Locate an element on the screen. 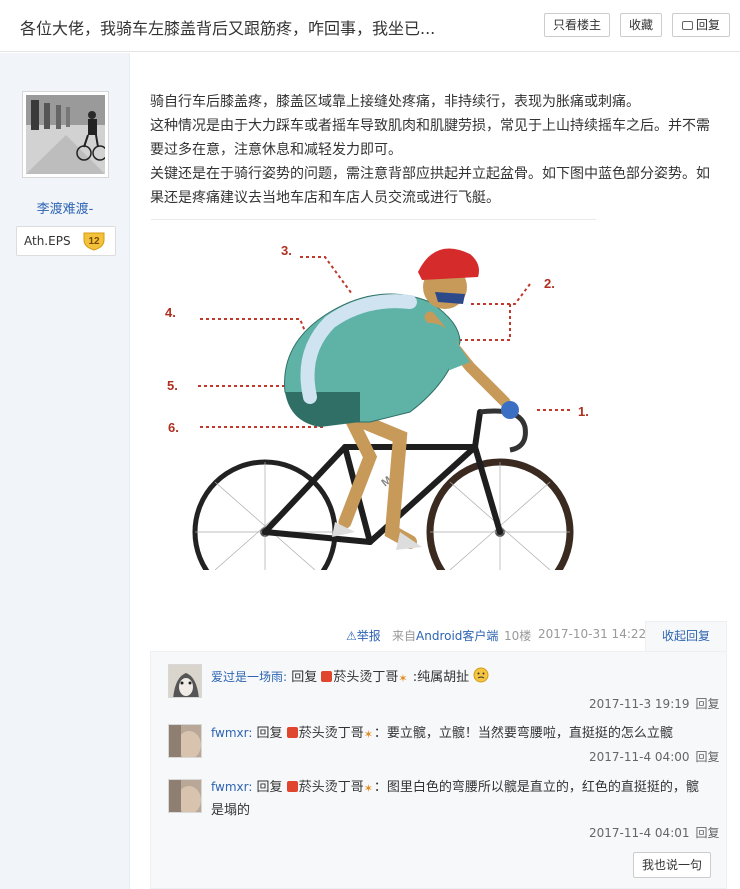 The height and width of the screenshot is (889, 740). figure-label-3: 3. is located at coordinates (286, 250).